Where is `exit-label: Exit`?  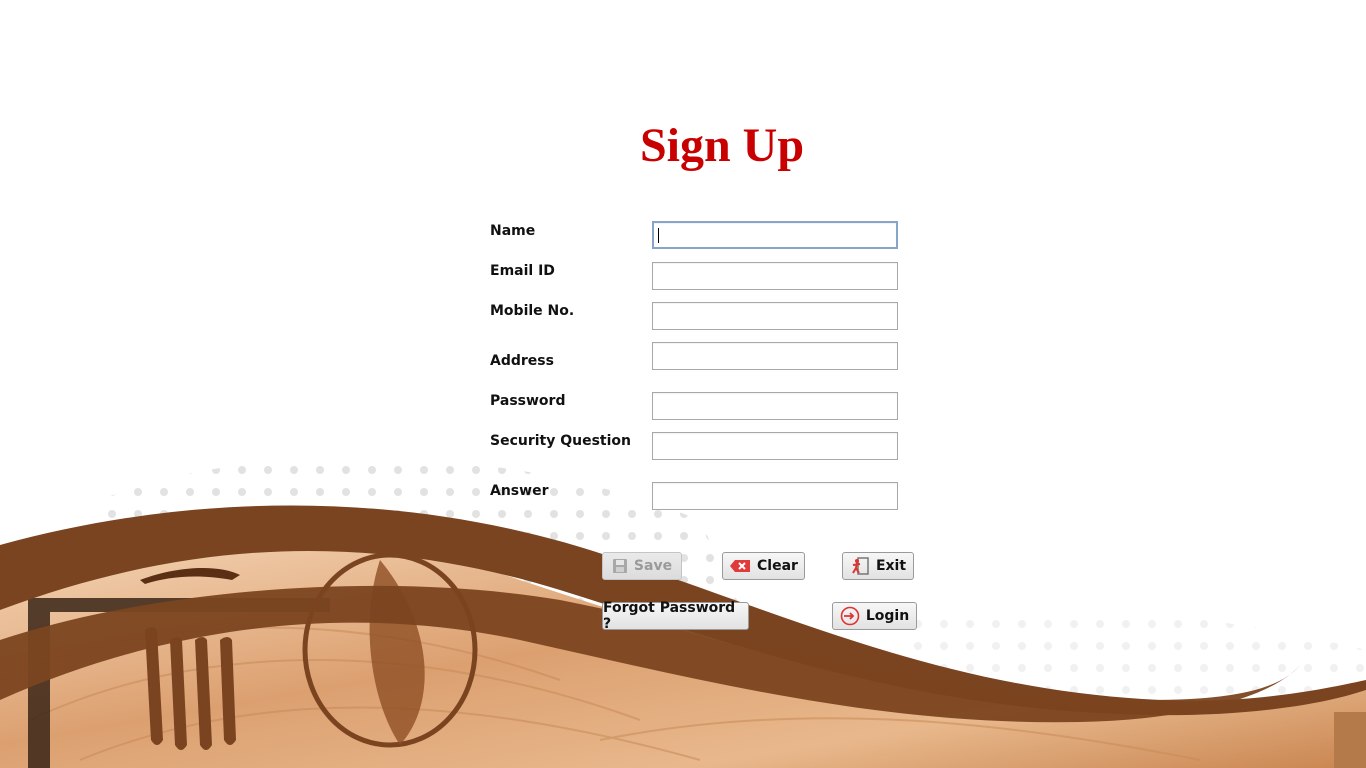
exit-label: Exit is located at coordinates (891, 566).